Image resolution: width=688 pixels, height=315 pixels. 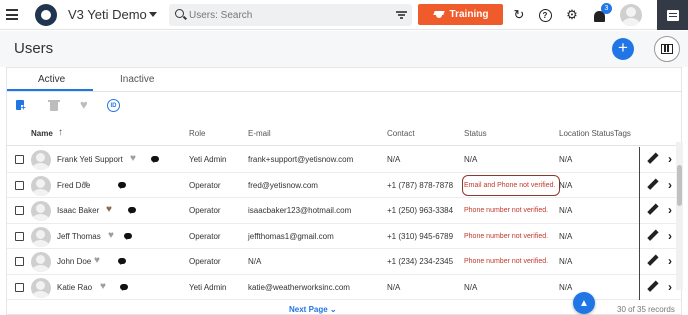 I want to click on user-name: Jeff Thomas, so click(x=79, y=236).